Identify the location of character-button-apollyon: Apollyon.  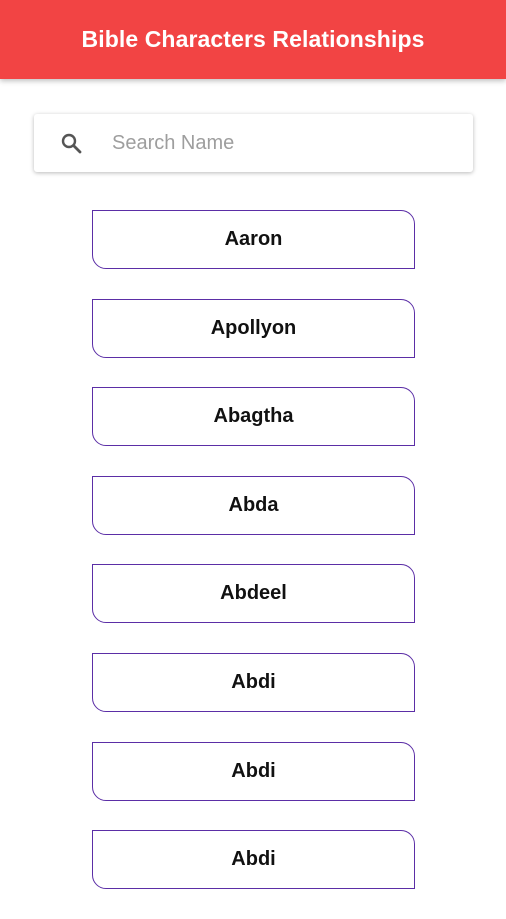
(253, 328).